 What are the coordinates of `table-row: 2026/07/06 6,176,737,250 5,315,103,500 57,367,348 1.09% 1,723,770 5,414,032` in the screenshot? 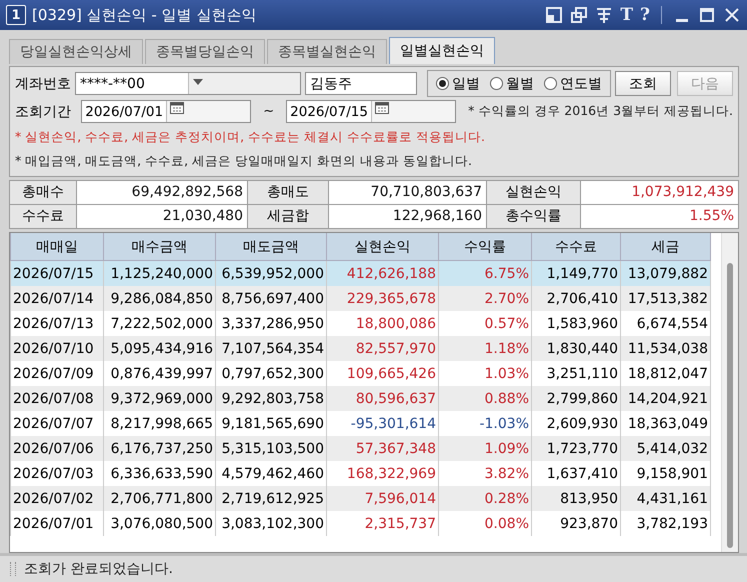 It's located at (360, 448).